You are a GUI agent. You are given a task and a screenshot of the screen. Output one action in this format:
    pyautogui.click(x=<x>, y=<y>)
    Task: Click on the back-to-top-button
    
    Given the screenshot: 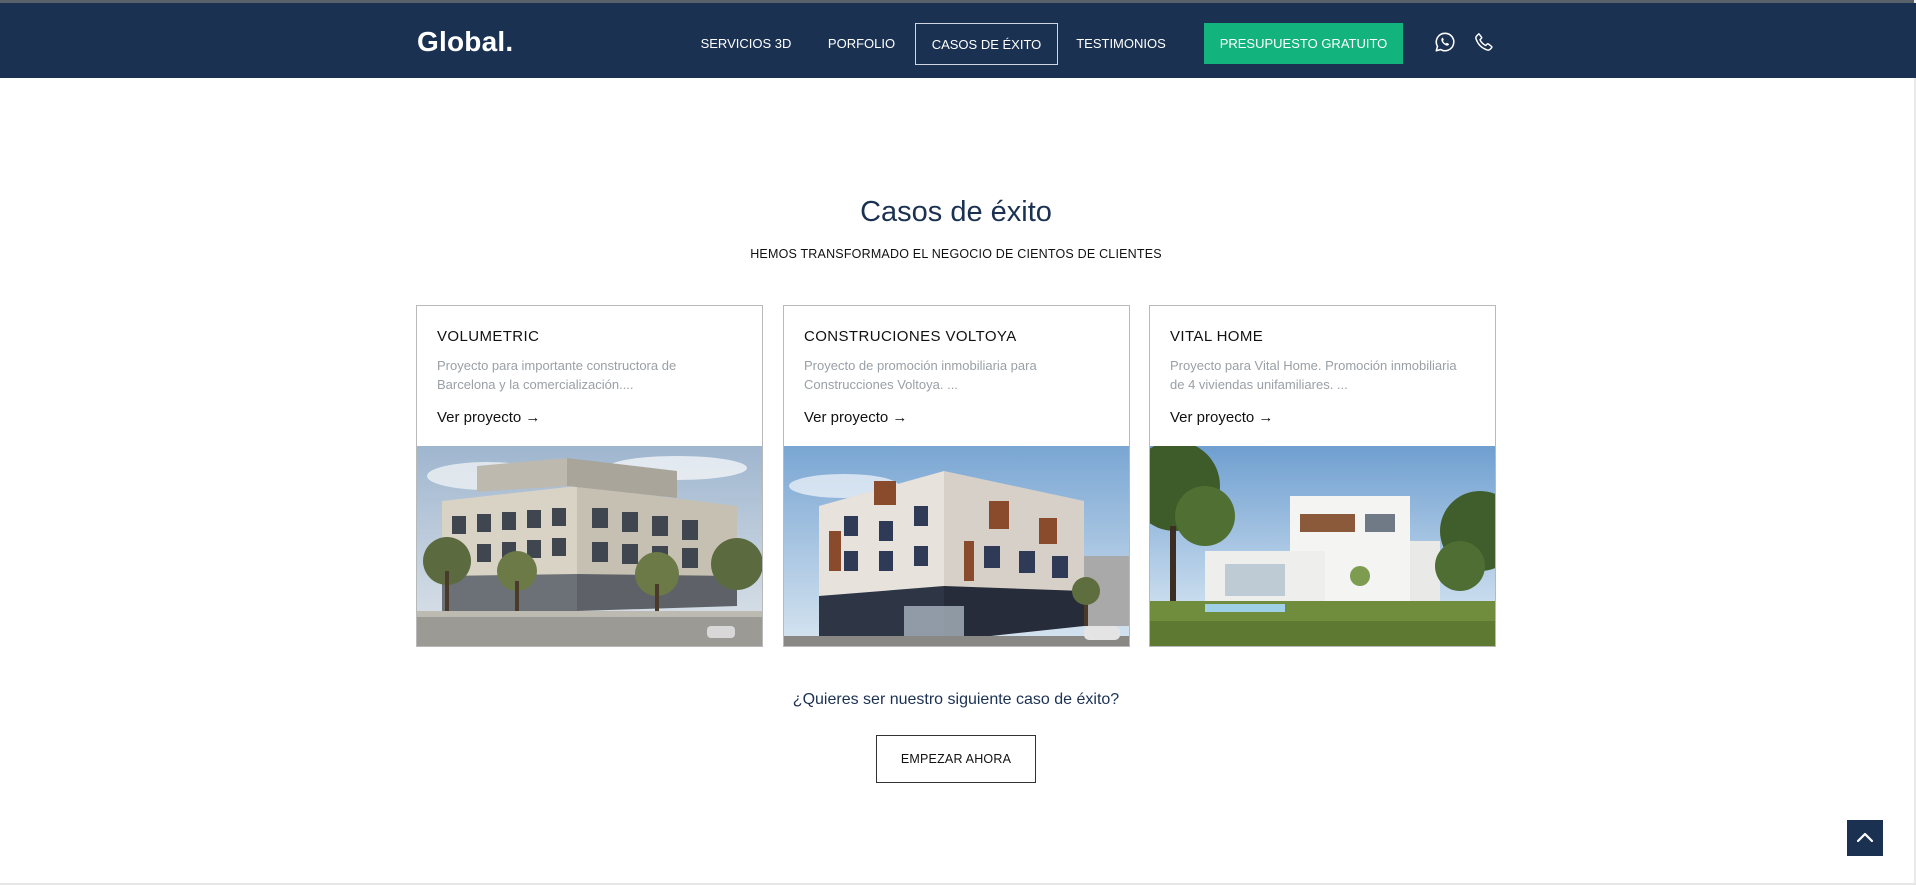 What is the action you would take?
    pyautogui.click(x=1865, y=838)
    